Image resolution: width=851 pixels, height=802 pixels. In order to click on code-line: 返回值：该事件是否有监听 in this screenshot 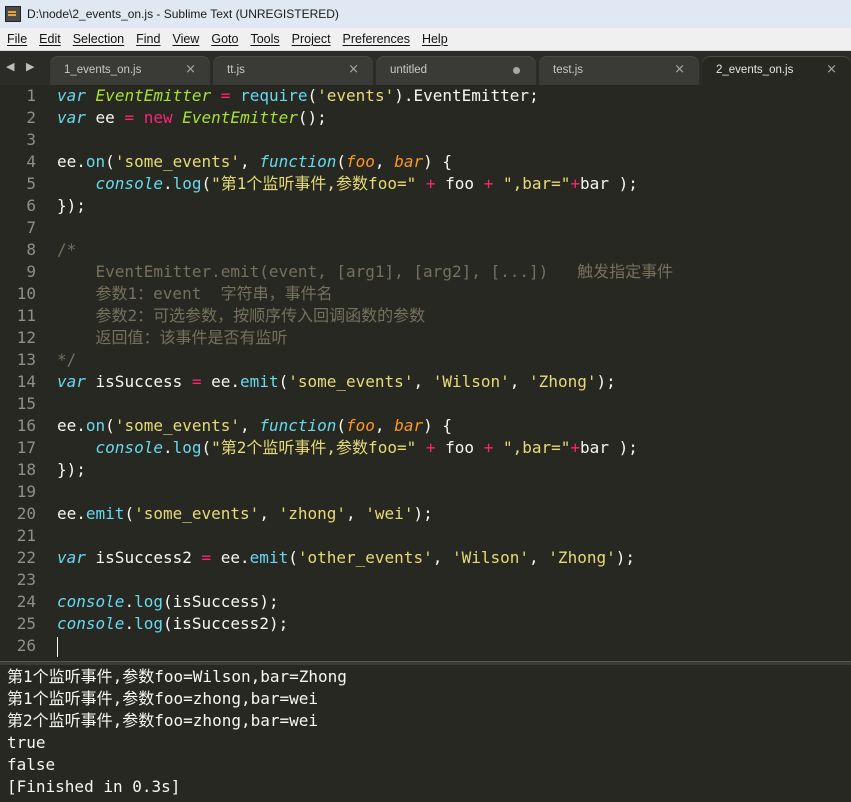, I will do `click(172, 338)`.